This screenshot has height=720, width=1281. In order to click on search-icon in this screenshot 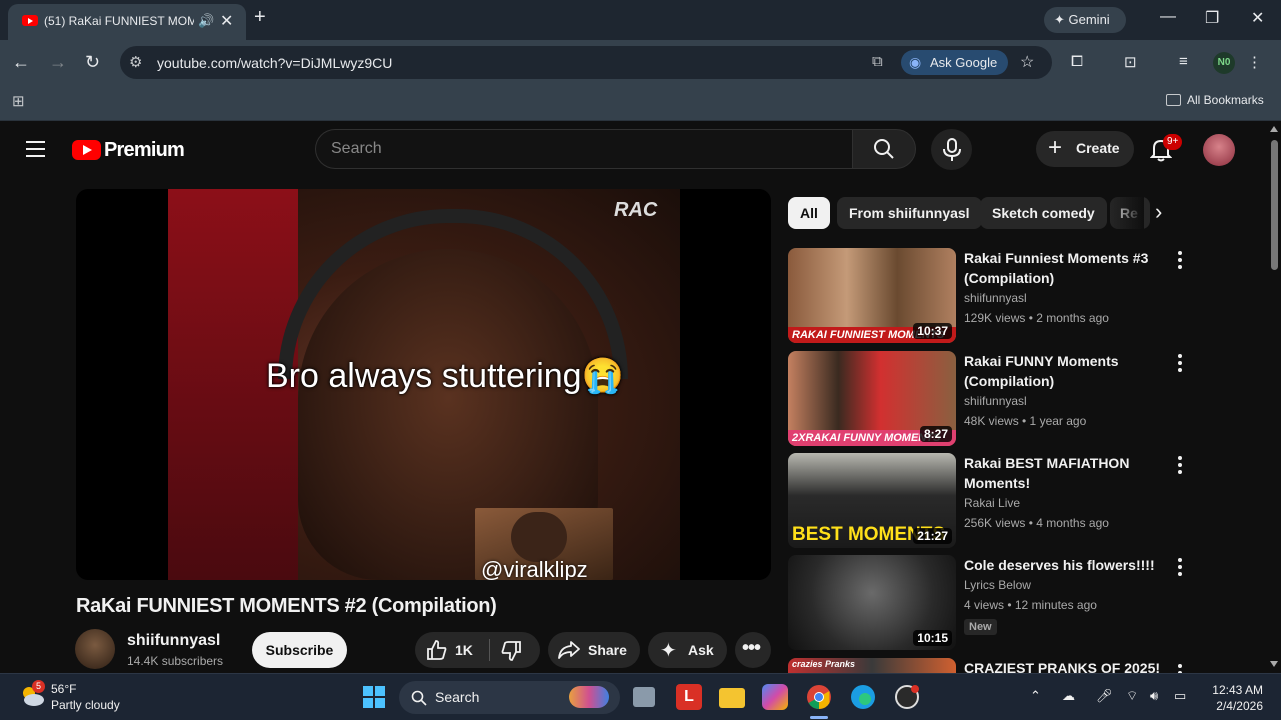, I will do `click(884, 149)`.